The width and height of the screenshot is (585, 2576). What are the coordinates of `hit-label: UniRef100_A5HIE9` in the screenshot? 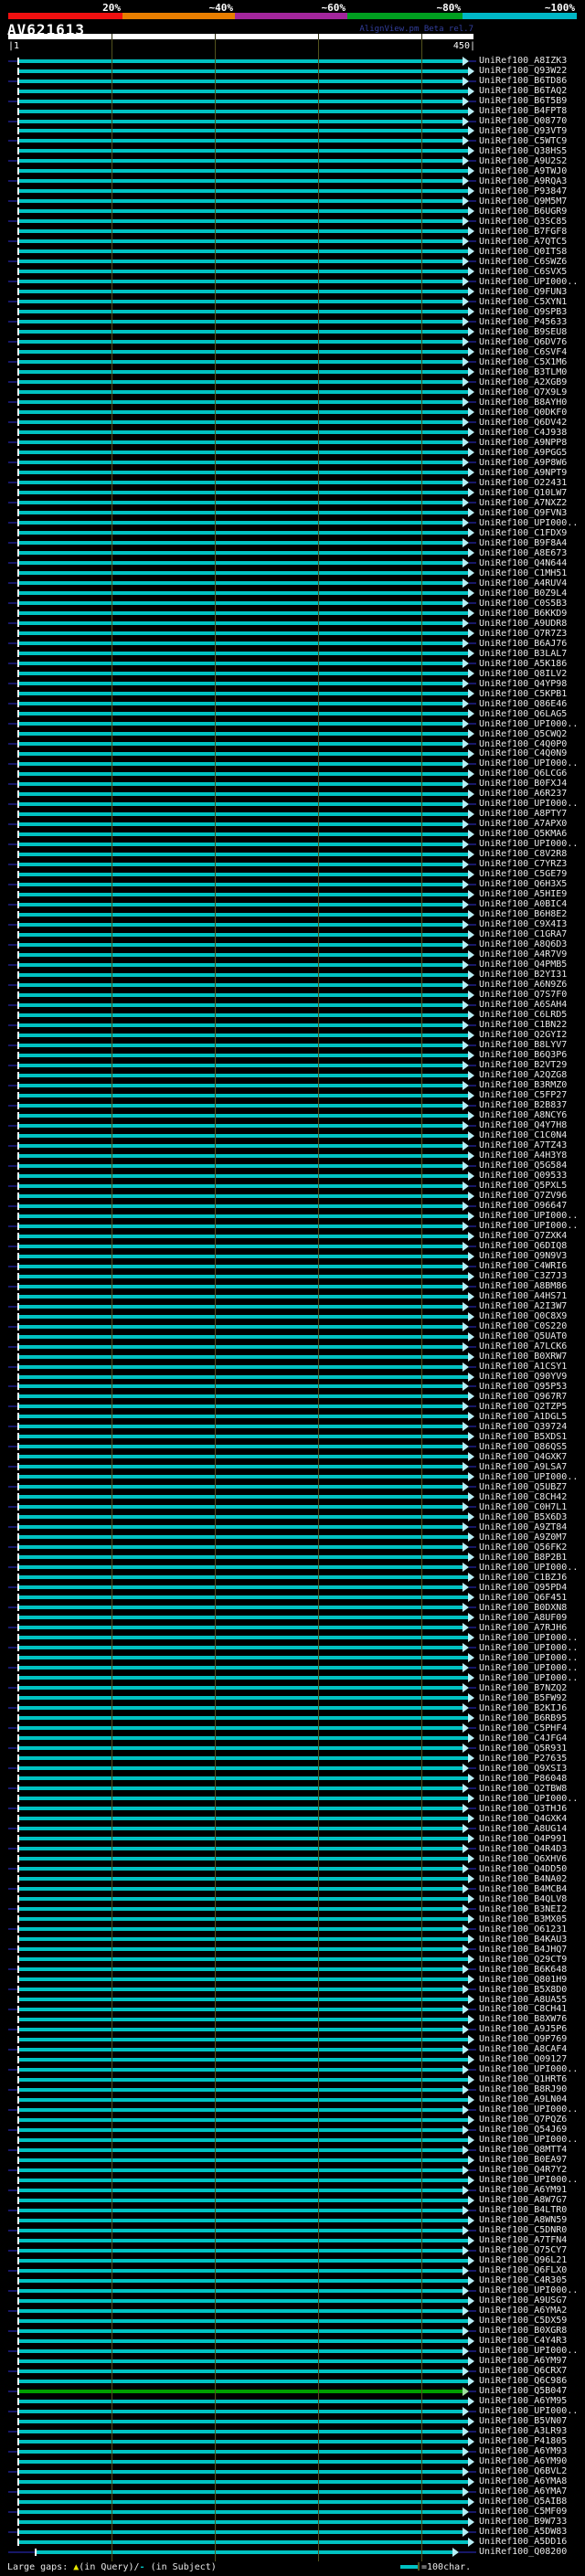 It's located at (523, 894).